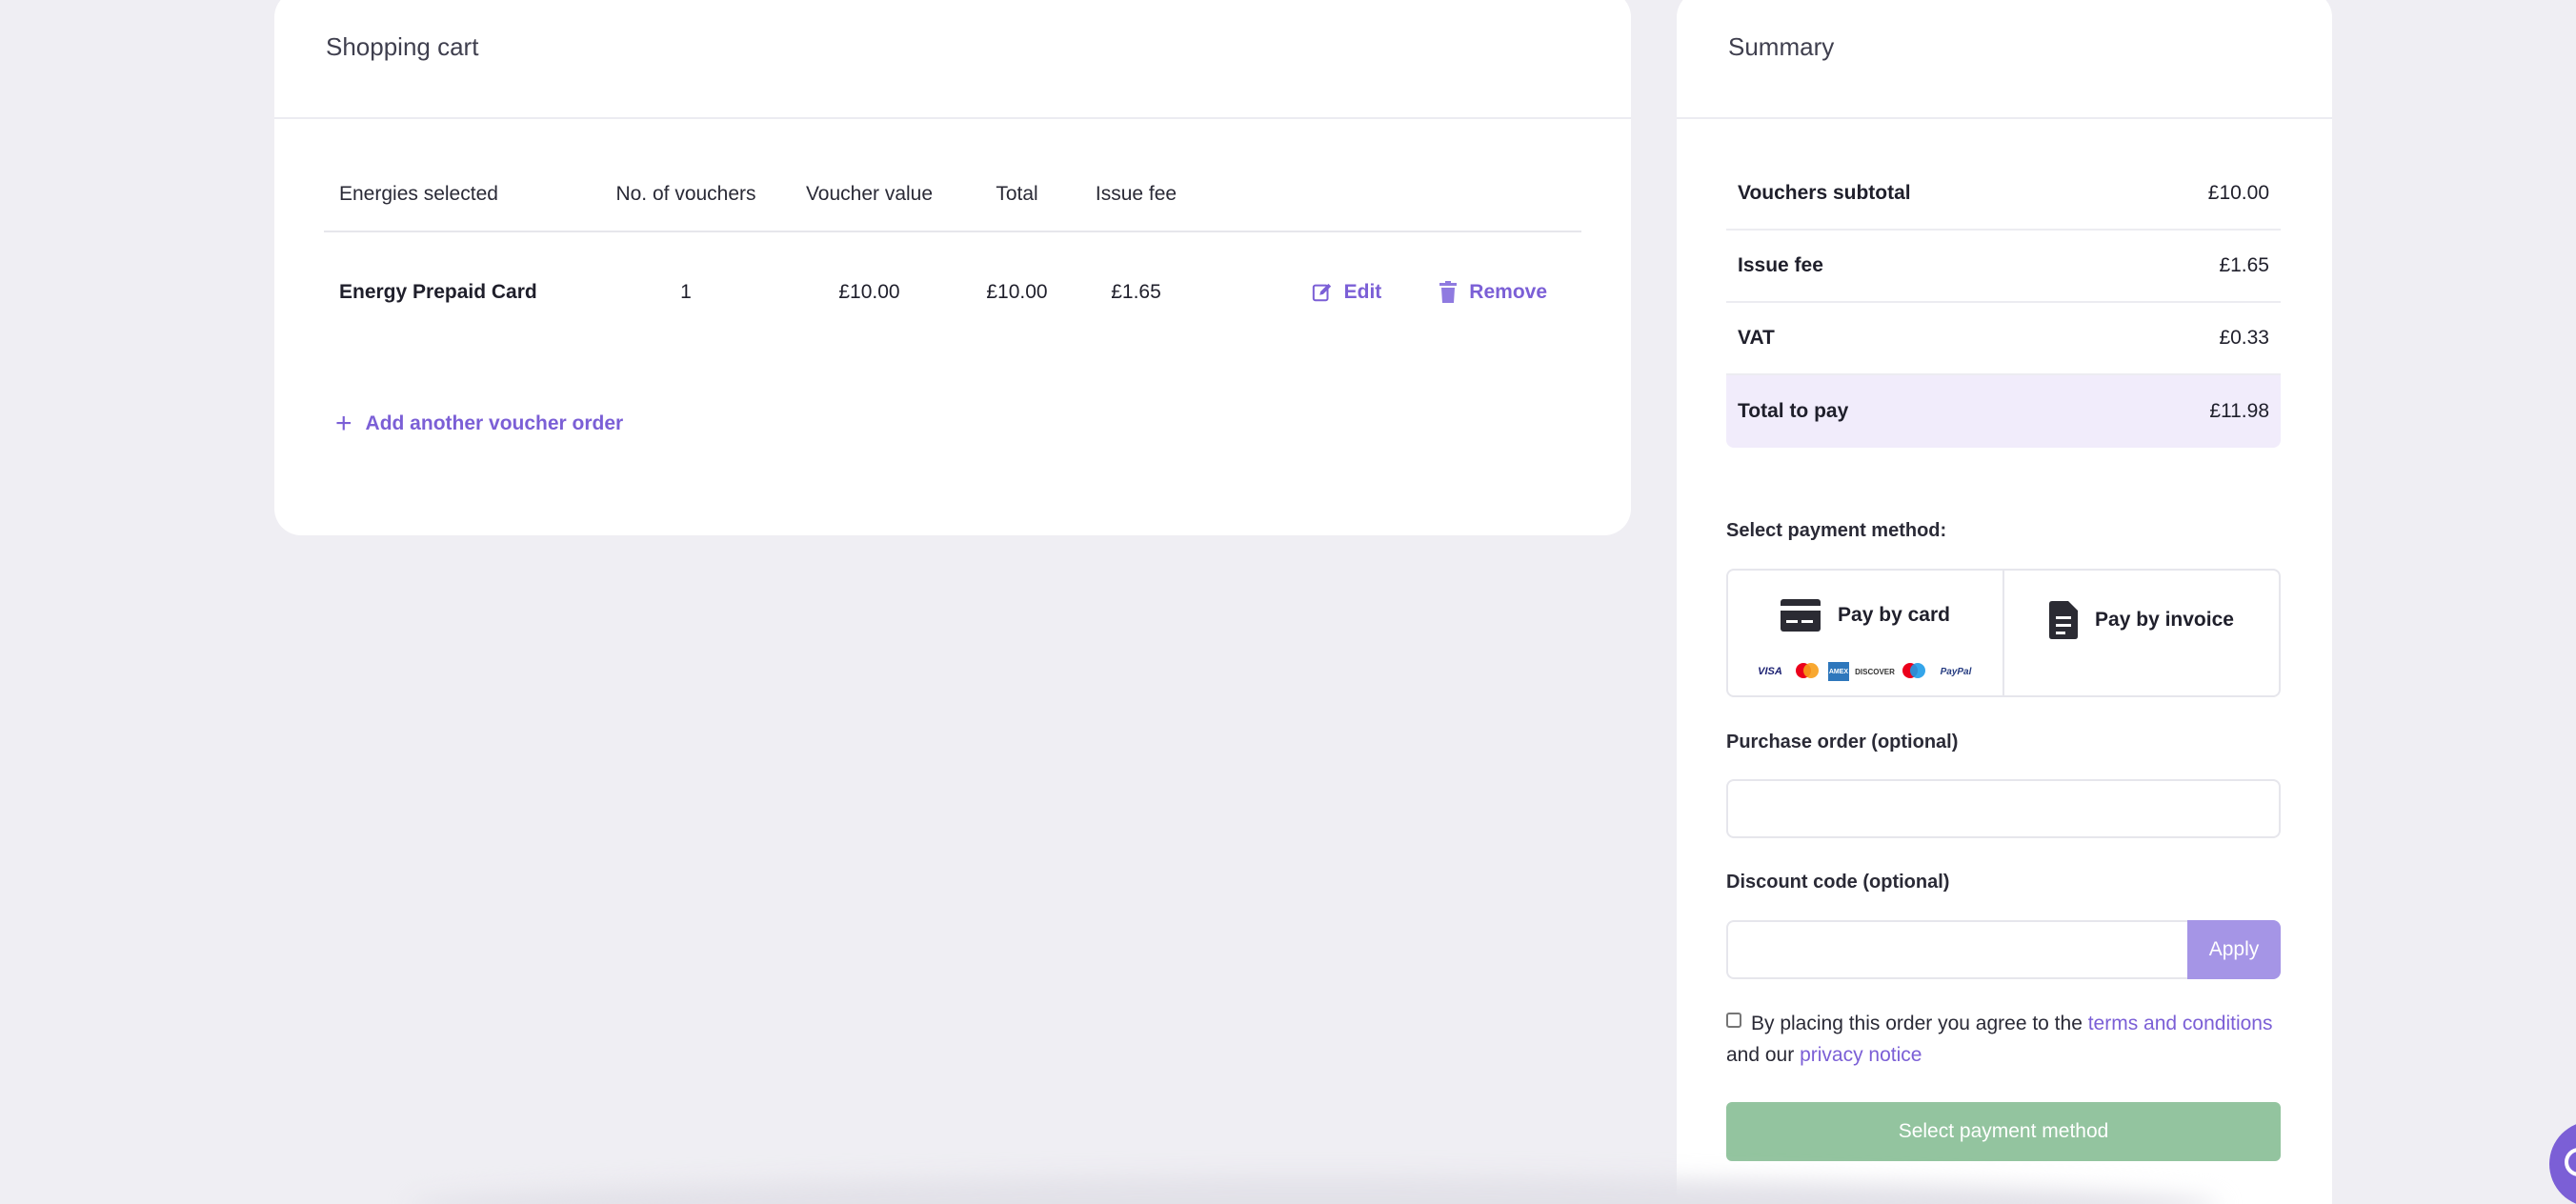 The height and width of the screenshot is (1204, 2576). Describe the element at coordinates (1793, 411) in the screenshot. I see `summary-total-label: Total to pay` at that location.